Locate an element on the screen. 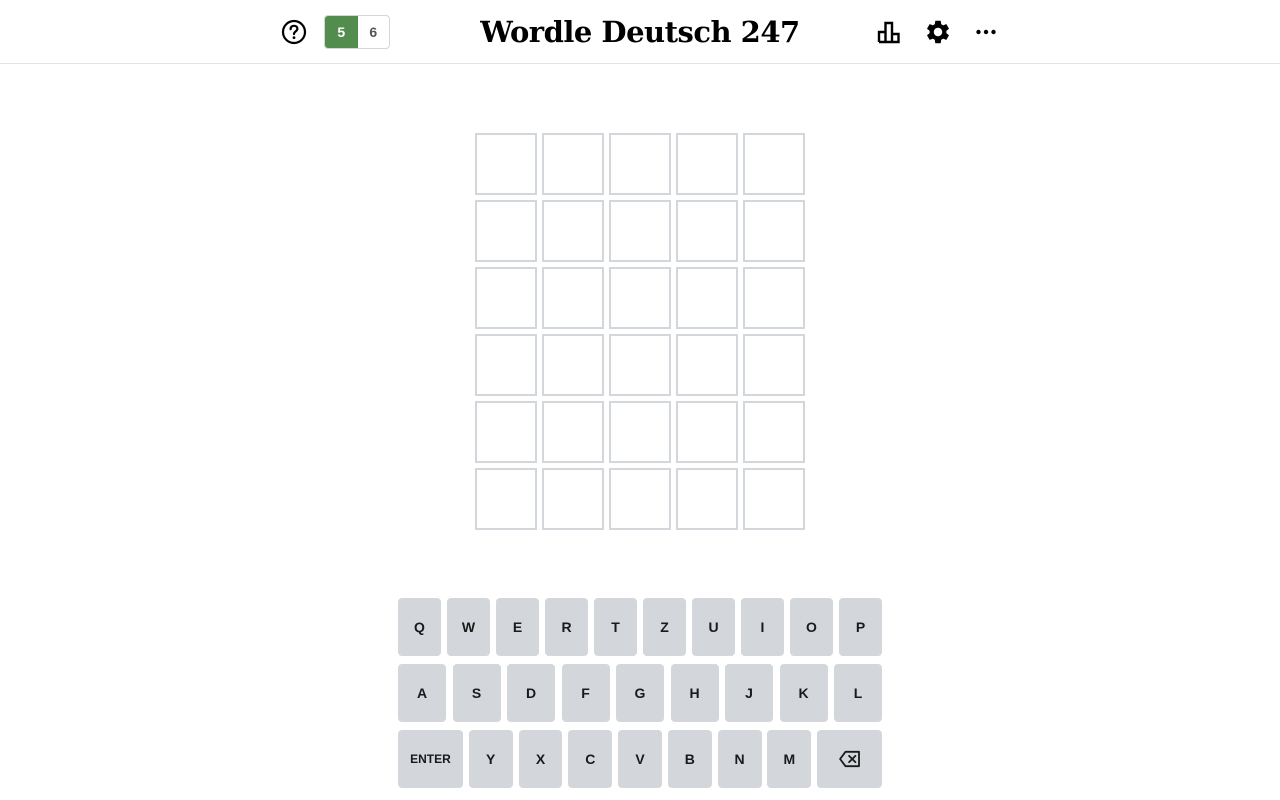  bar-chart-icon is located at coordinates (888, 32).